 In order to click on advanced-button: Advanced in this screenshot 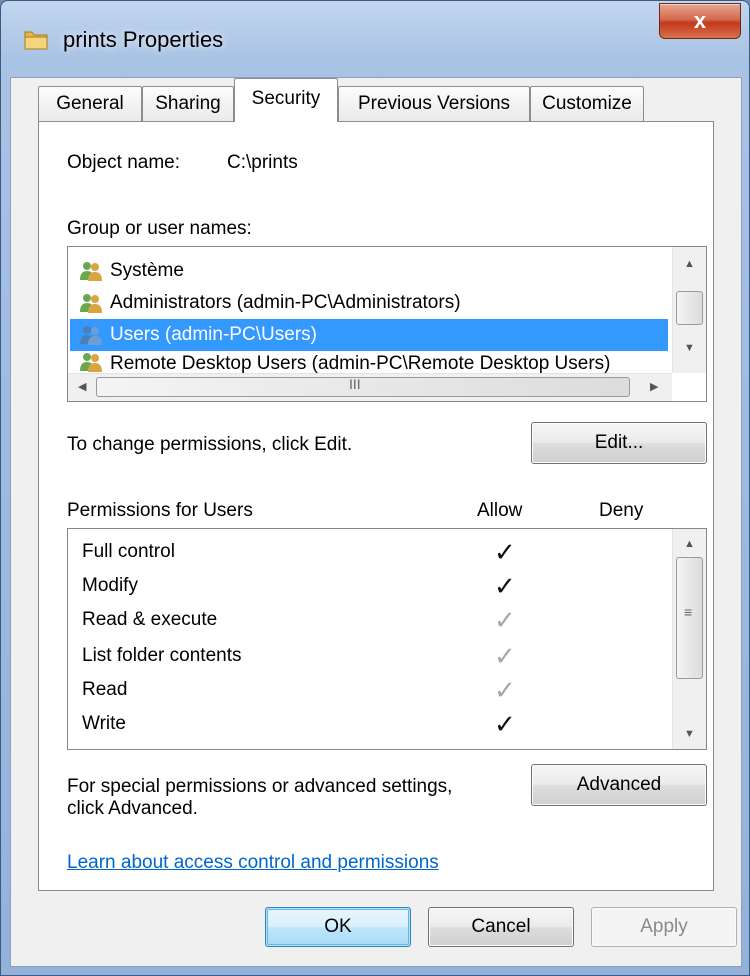, I will do `click(619, 785)`.